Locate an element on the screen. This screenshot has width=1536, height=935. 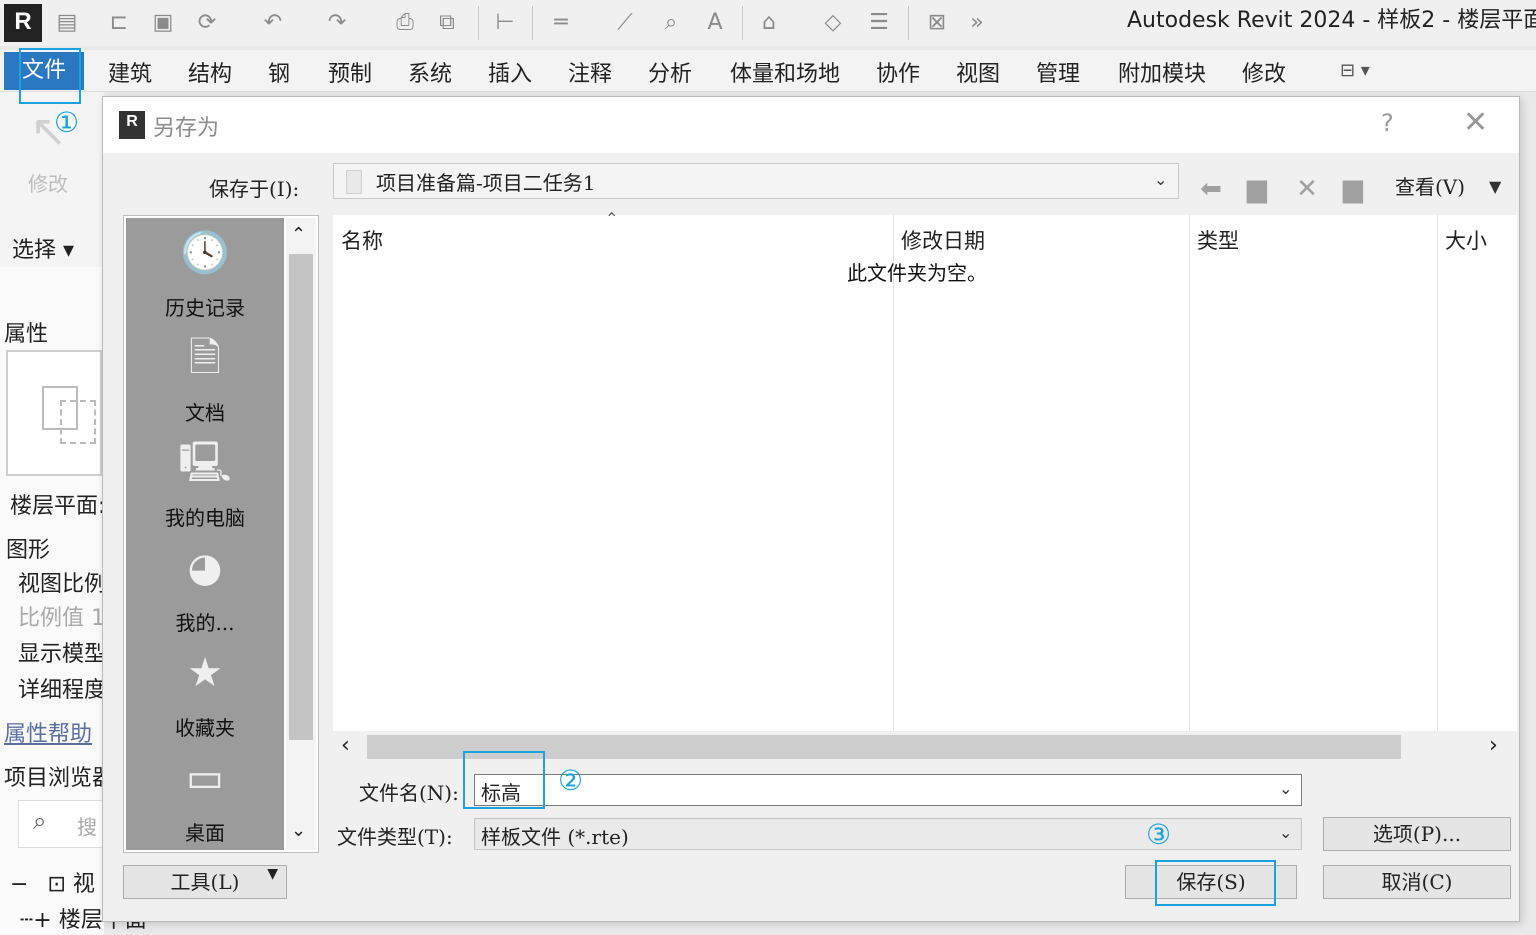
views-icon: ⊡ is located at coordinates (56, 884).